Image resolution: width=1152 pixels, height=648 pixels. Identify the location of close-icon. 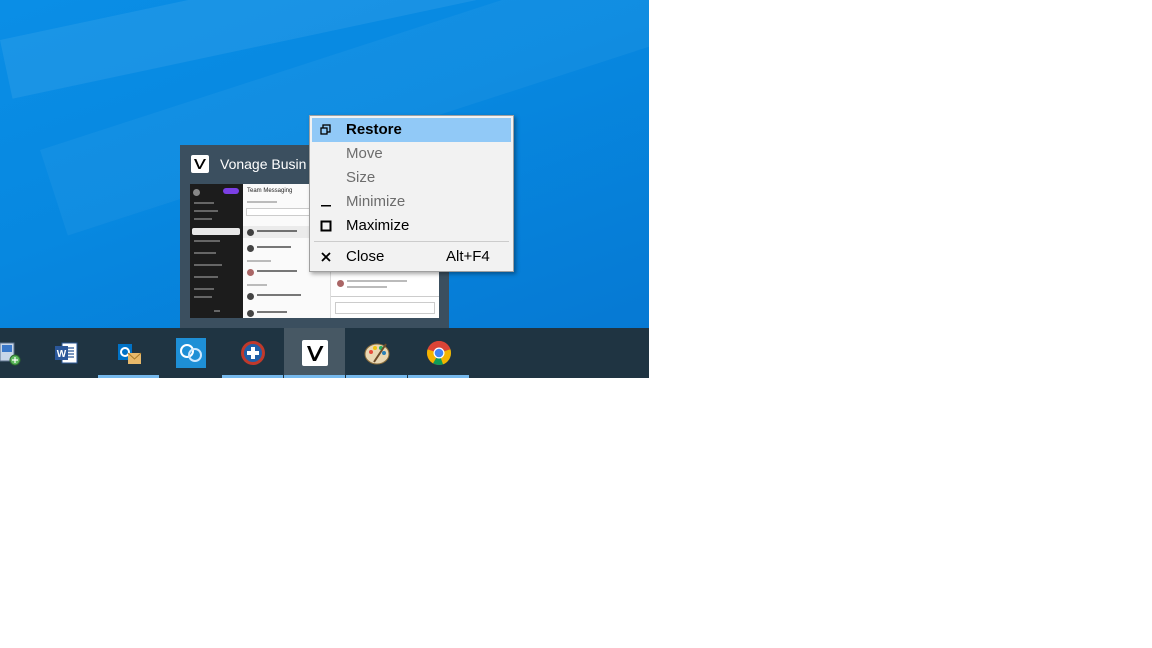
(326, 257).